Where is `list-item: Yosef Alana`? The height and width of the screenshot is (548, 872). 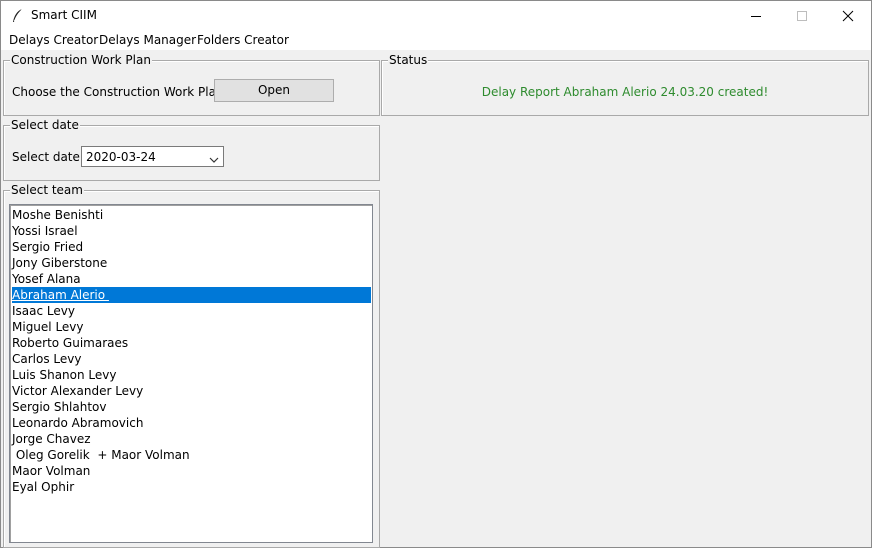
list-item: Yosef Alana is located at coordinates (191, 279).